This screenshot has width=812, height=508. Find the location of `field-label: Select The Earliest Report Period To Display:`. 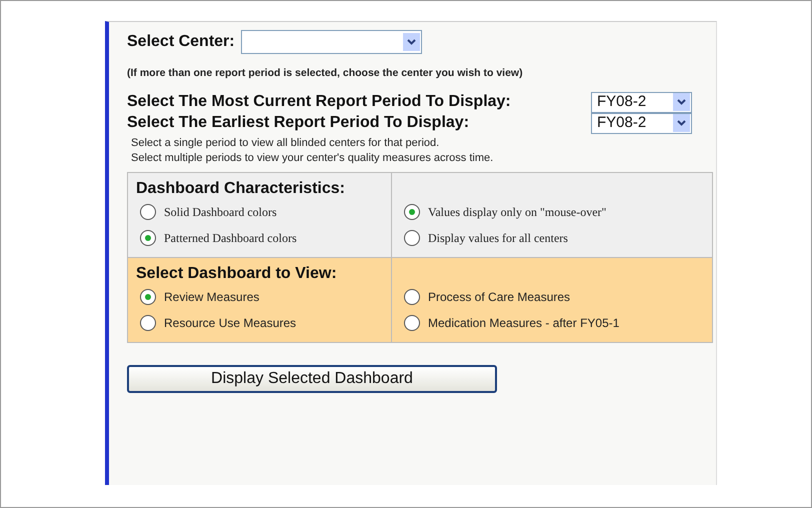

field-label: Select The Earliest Report Period To Display: is located at coordinates (298, 123).